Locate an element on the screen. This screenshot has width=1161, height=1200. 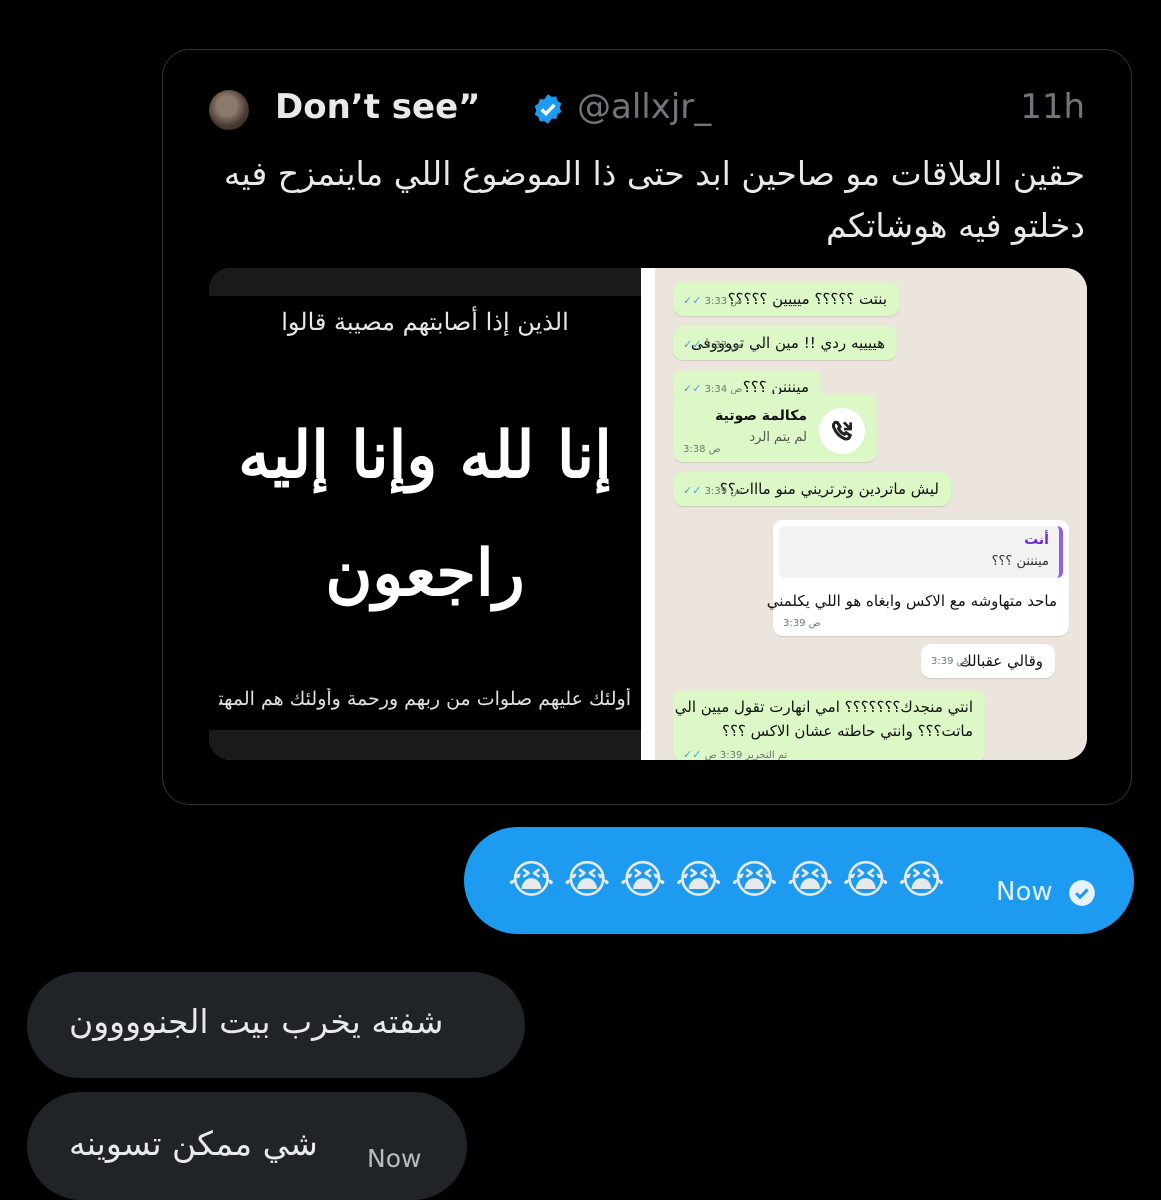
chat-message: بنتت ؟؟؟؟؟ ميييين ؟؟؟؟؟ ✓✓ 3:33 ص is located at coordinates (786, 299).